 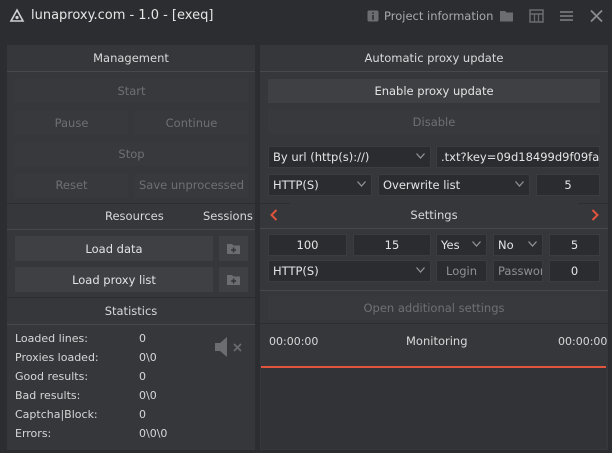 What do you see at coordinates (434, 308) in the screenshot?
I see `open-additional-settings-button: Open additional settings` at bounding box center [434, 308].